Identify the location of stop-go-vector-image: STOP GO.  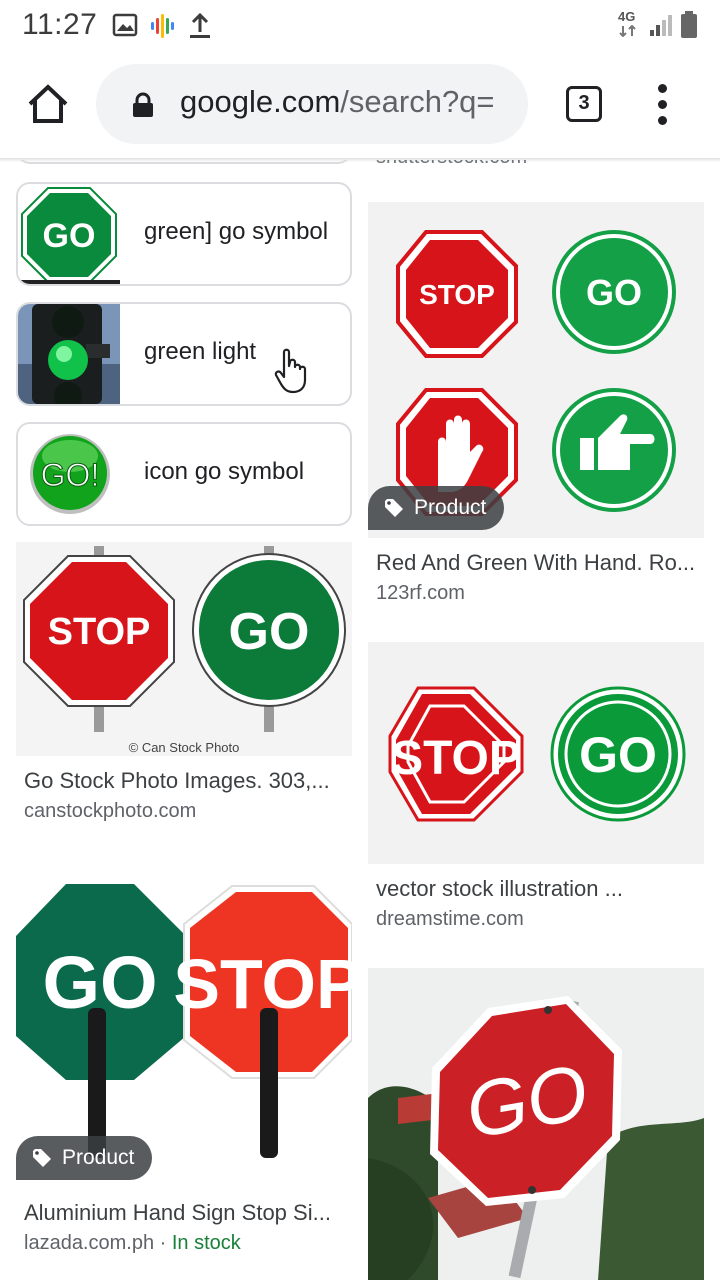
(537, 754).